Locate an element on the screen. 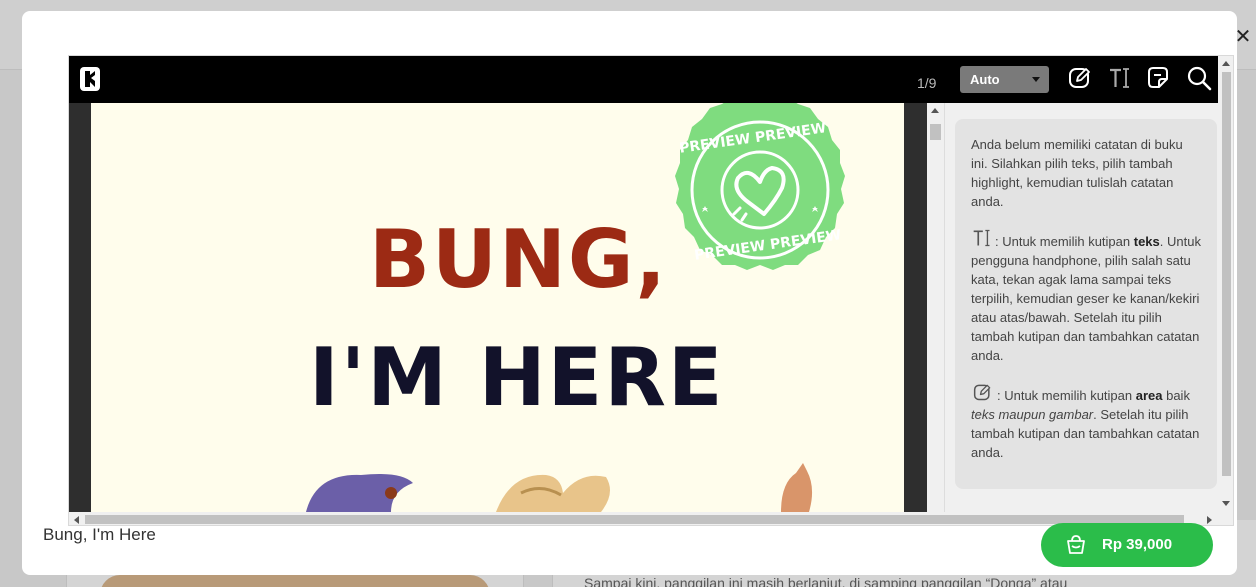 The width and height of the screenshot is (1256, 587). price-label: Rp 39,000 is located at coordinates (1137, 544).